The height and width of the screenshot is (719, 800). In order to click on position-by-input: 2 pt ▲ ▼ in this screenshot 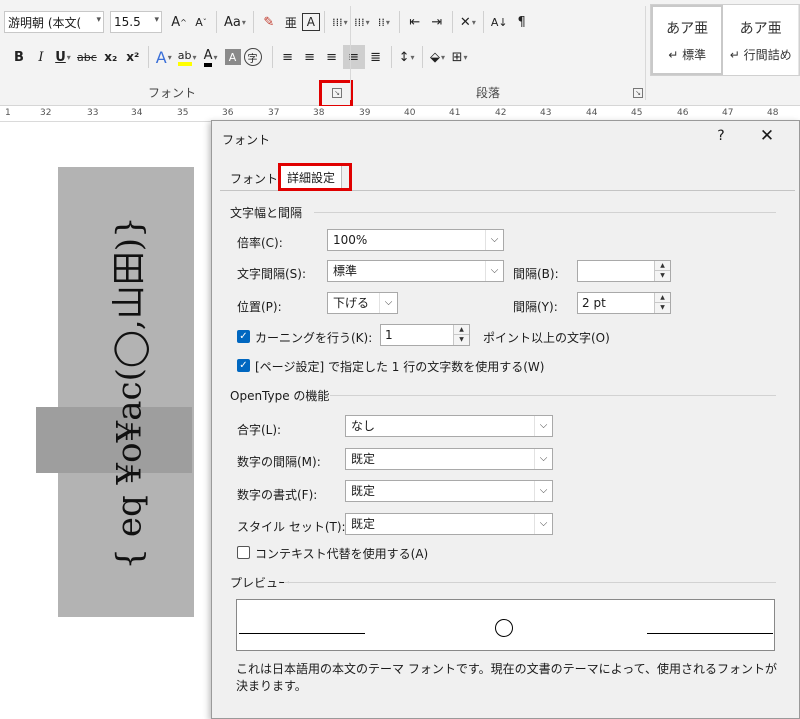, I will do `click(624, 303)`.